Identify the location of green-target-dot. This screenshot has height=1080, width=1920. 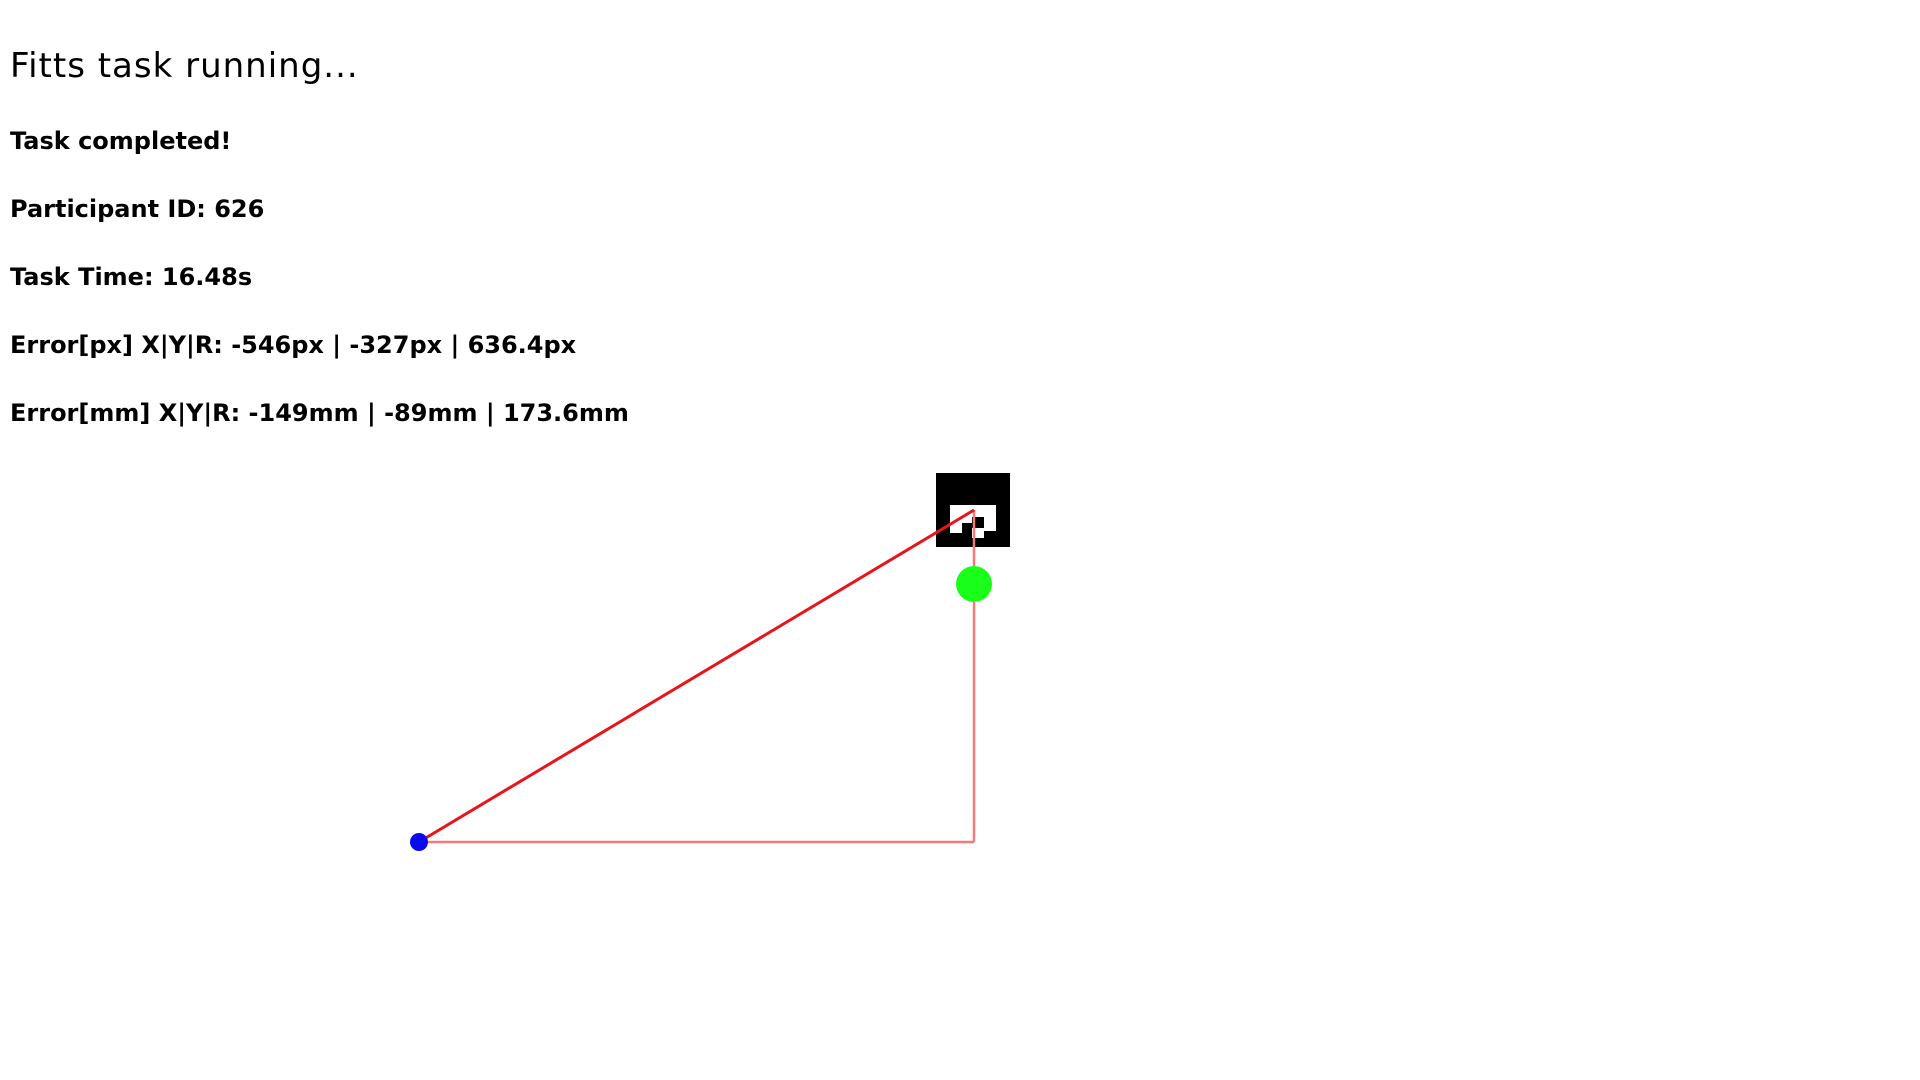
(974, 584).